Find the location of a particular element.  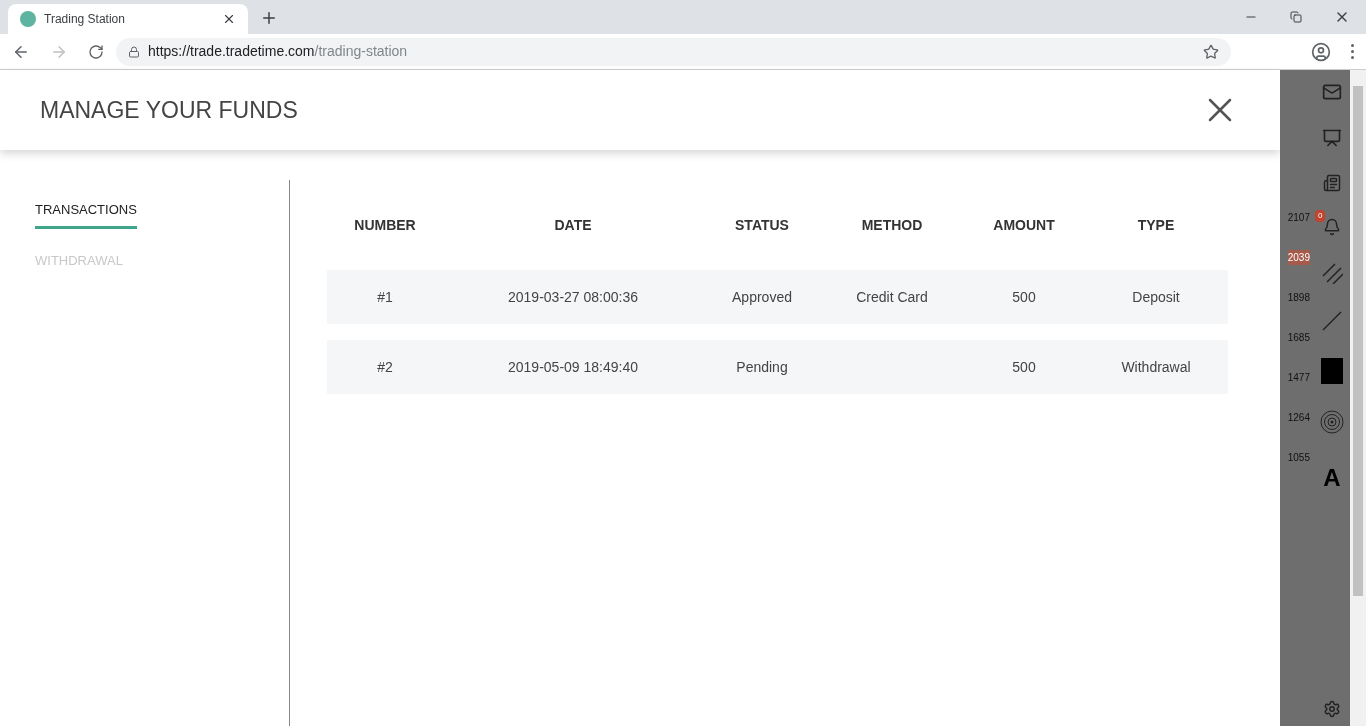

news-icon is located at coordinates (1332, 183).